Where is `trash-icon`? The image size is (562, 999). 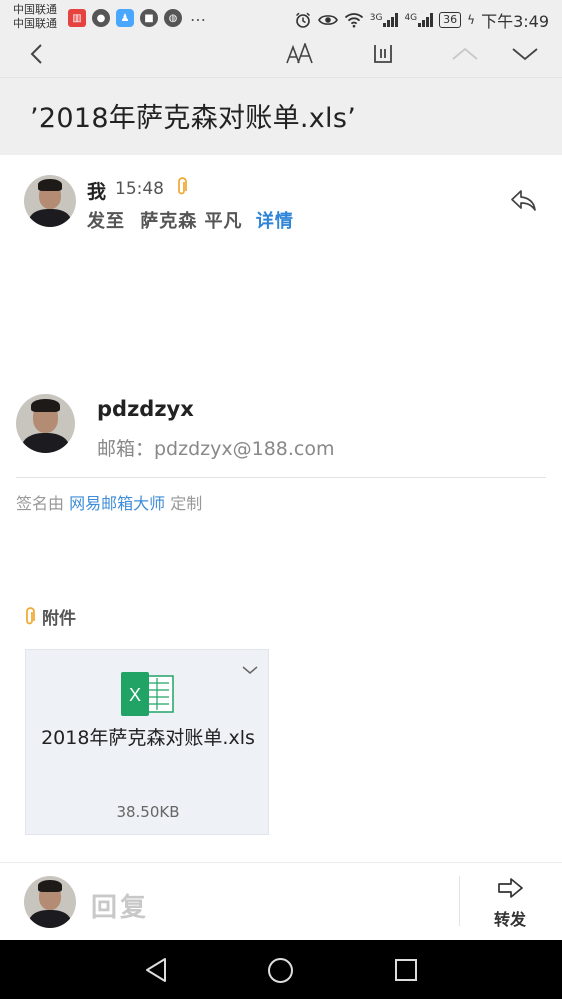
trash-icon is located at coordinates (383, 54).